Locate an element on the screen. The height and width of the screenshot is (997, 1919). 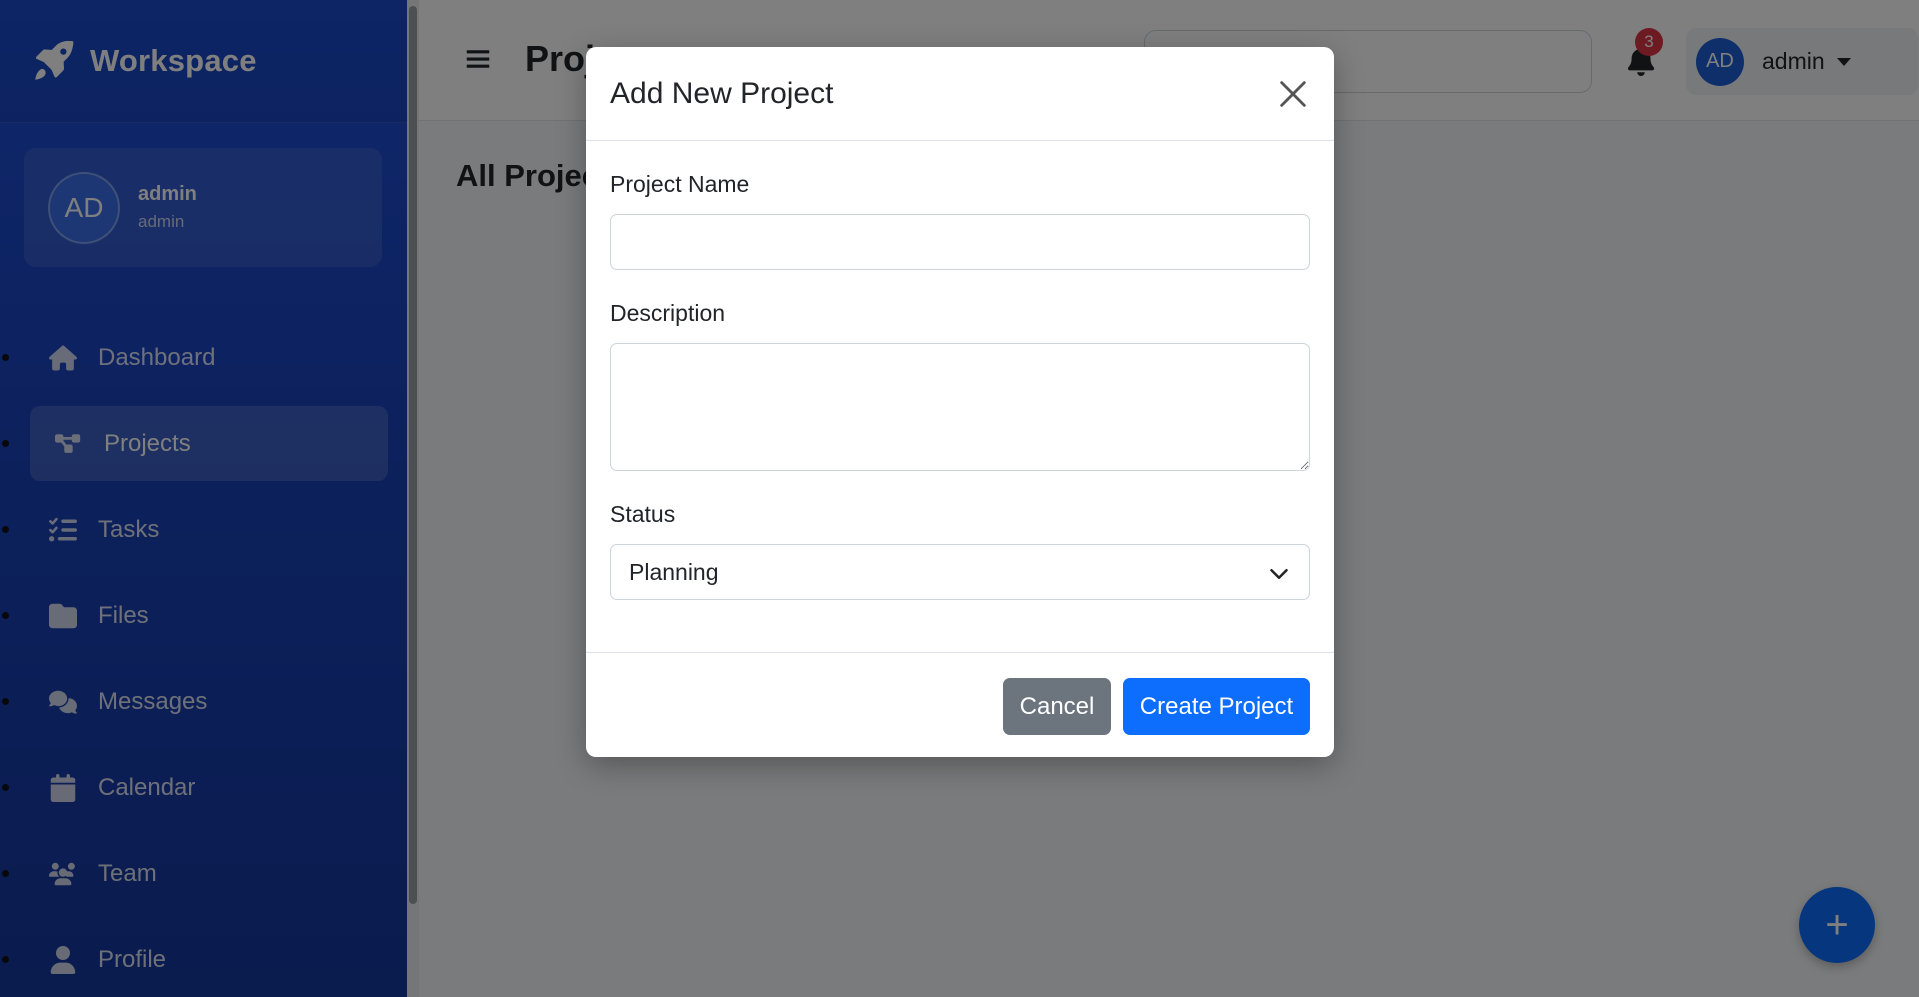
project-name-input is located at coordinates (960, 242).